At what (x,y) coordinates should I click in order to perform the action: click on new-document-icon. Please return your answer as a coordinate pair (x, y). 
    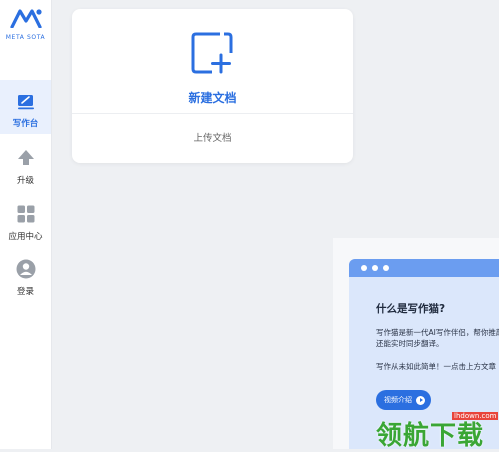
    Looking at the image, I should click on (212, 53).